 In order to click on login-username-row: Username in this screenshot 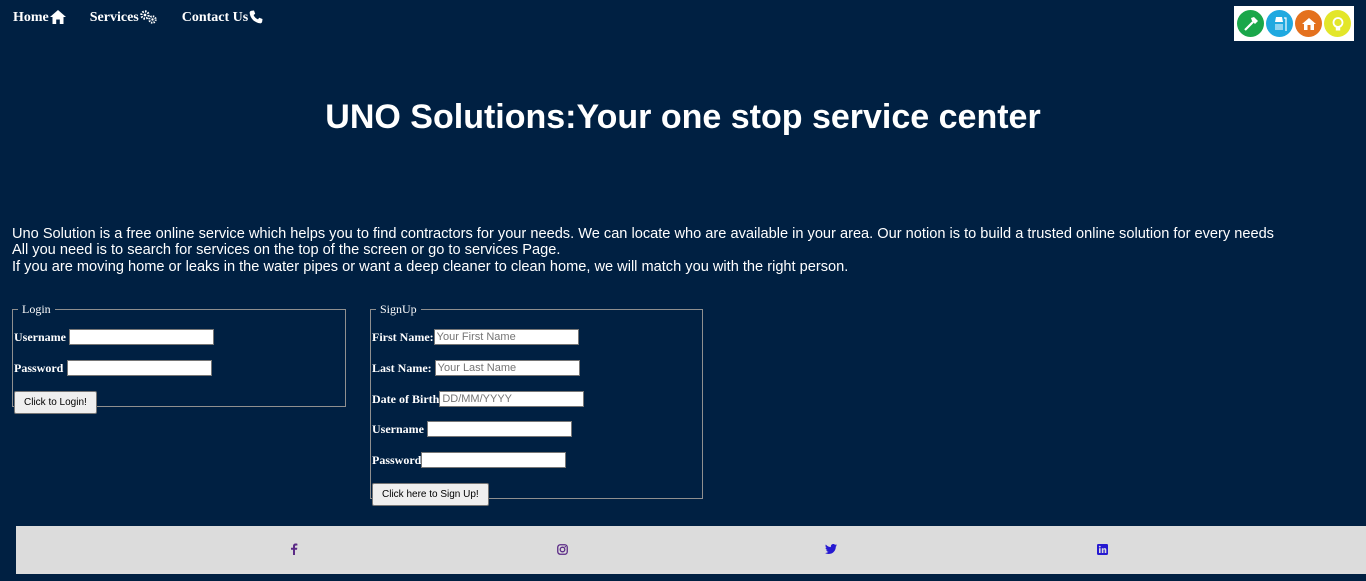, I will do `click(114, 337)`.